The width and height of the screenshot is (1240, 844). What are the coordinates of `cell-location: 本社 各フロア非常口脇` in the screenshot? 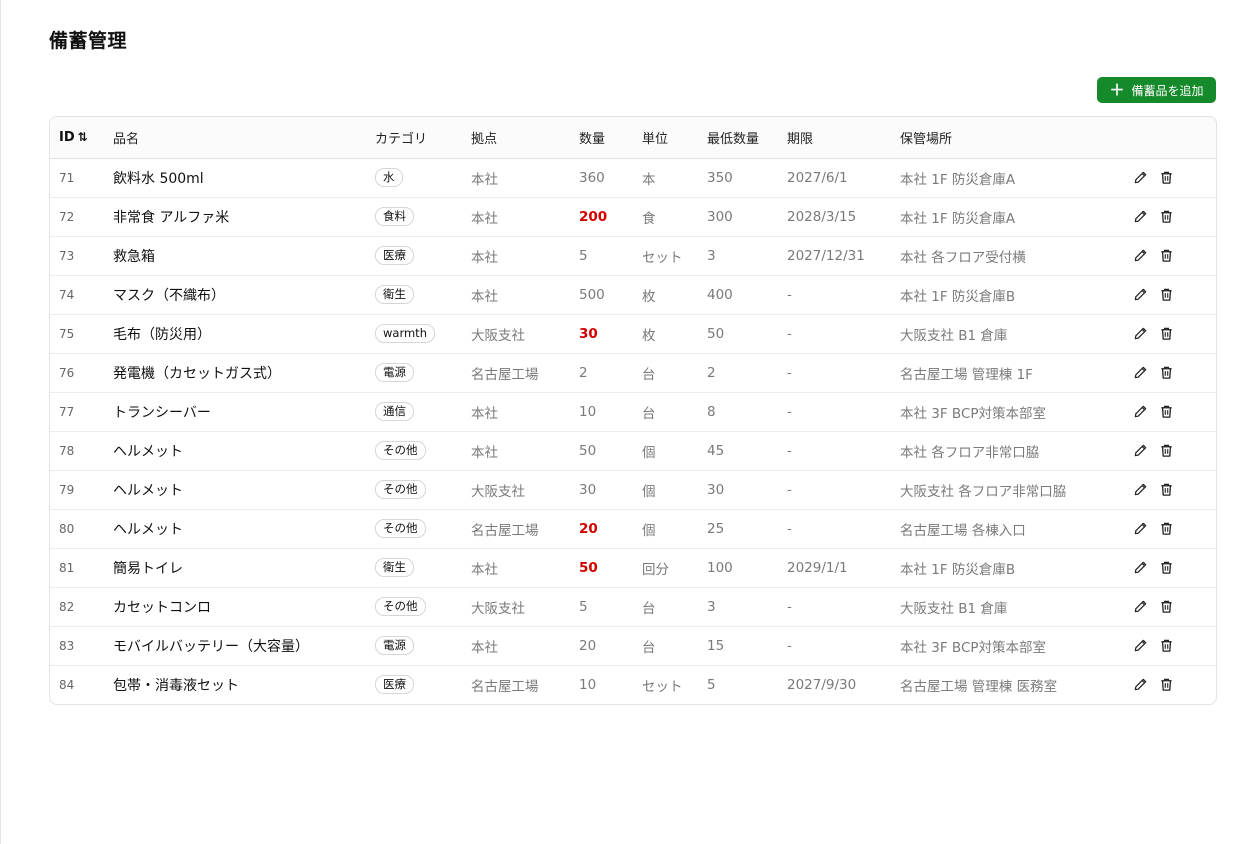 It's located at (1016, 451).